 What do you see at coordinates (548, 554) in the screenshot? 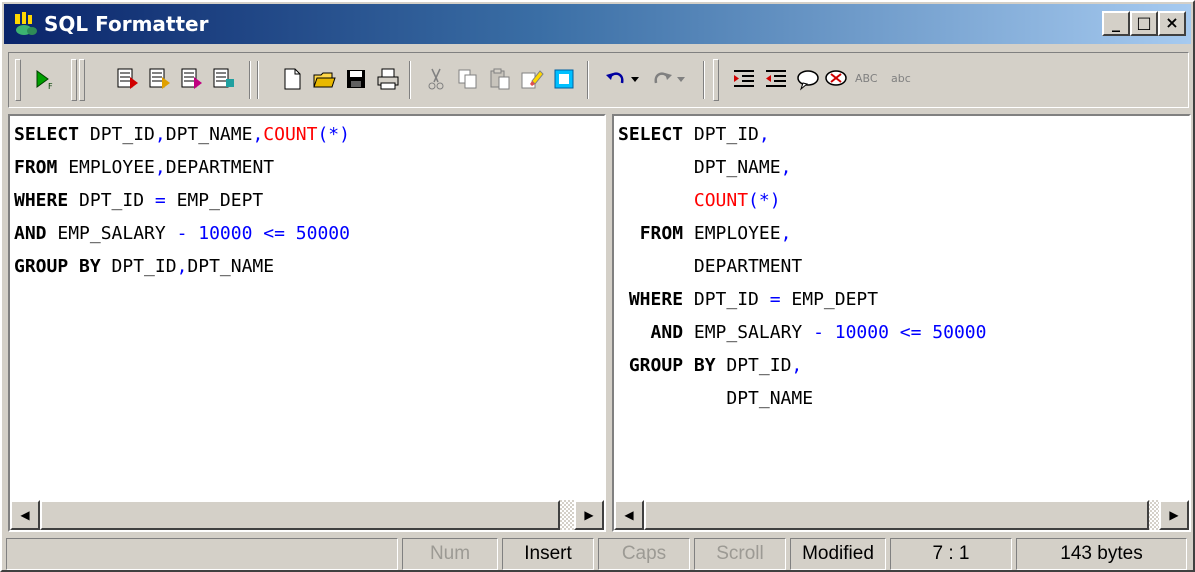
I see `insert-mode-indicator: Insert` at bounding box center [548, 554].